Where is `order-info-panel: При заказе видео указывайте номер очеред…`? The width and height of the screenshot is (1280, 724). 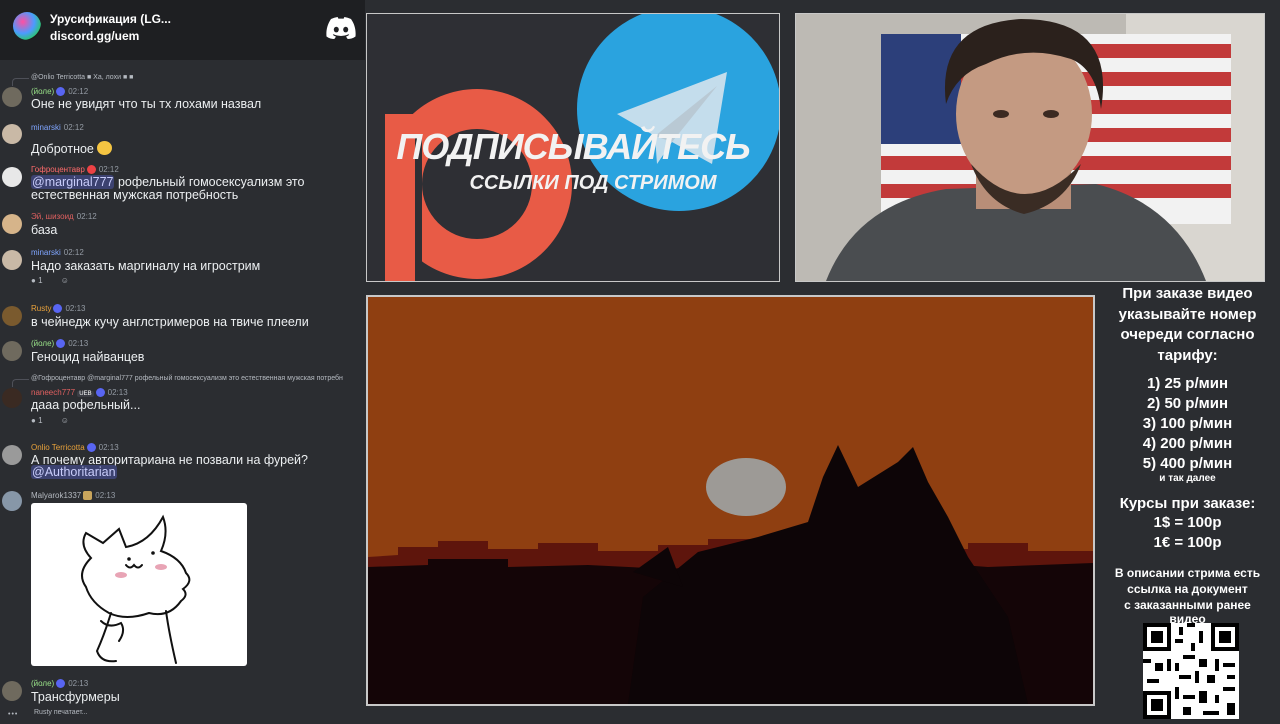
order-info-panel: При заказе видео указывайте номер очеред… is located at coordinates (1187, 454).